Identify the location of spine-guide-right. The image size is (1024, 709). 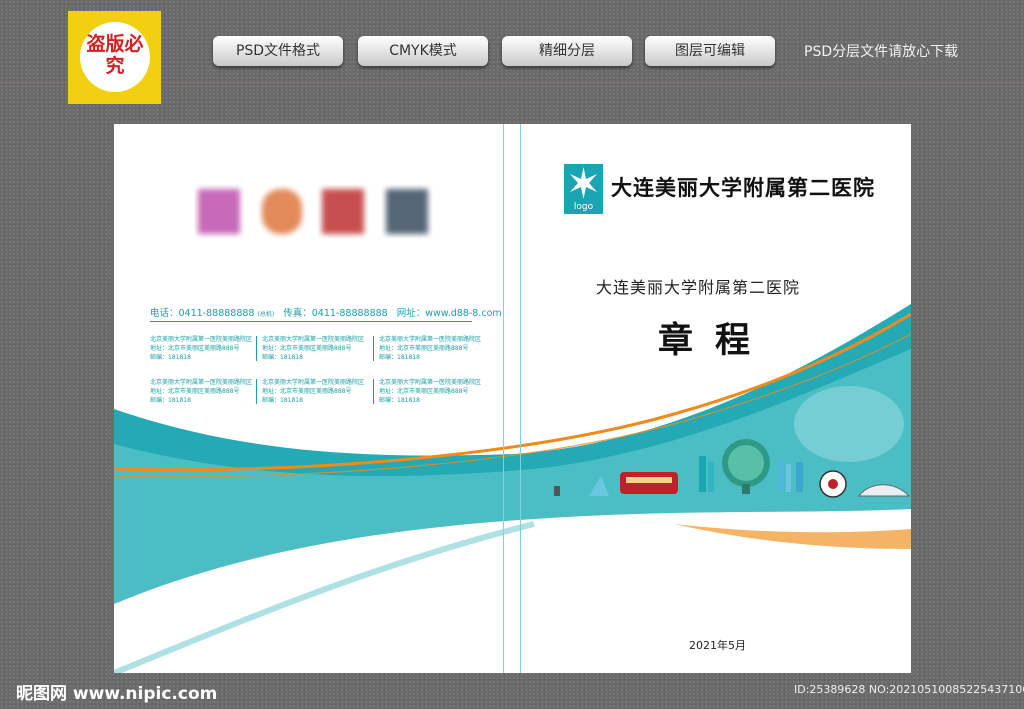
(520, 398).